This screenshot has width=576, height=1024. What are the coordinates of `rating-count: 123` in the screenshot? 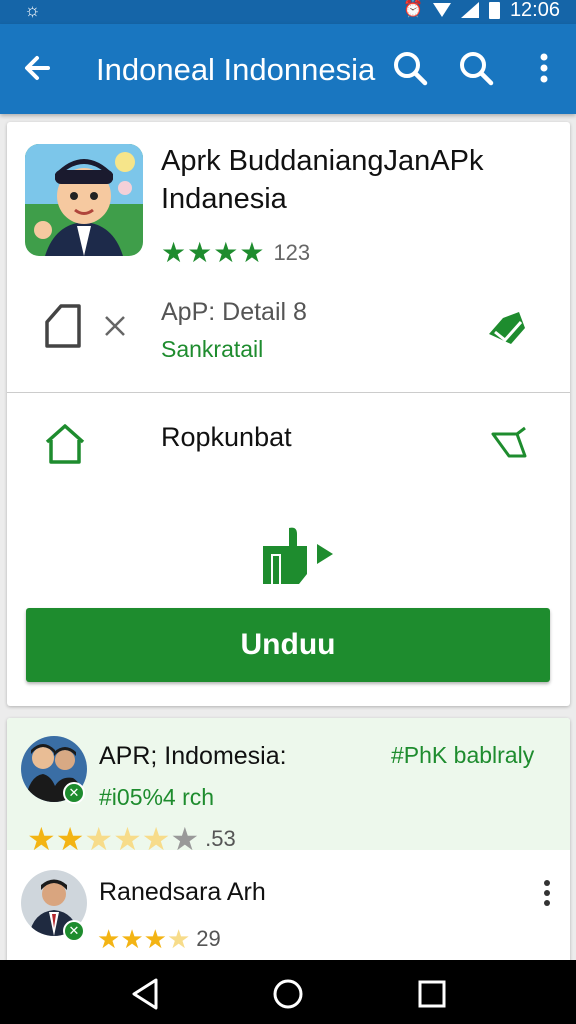 It's located at (292, 252).